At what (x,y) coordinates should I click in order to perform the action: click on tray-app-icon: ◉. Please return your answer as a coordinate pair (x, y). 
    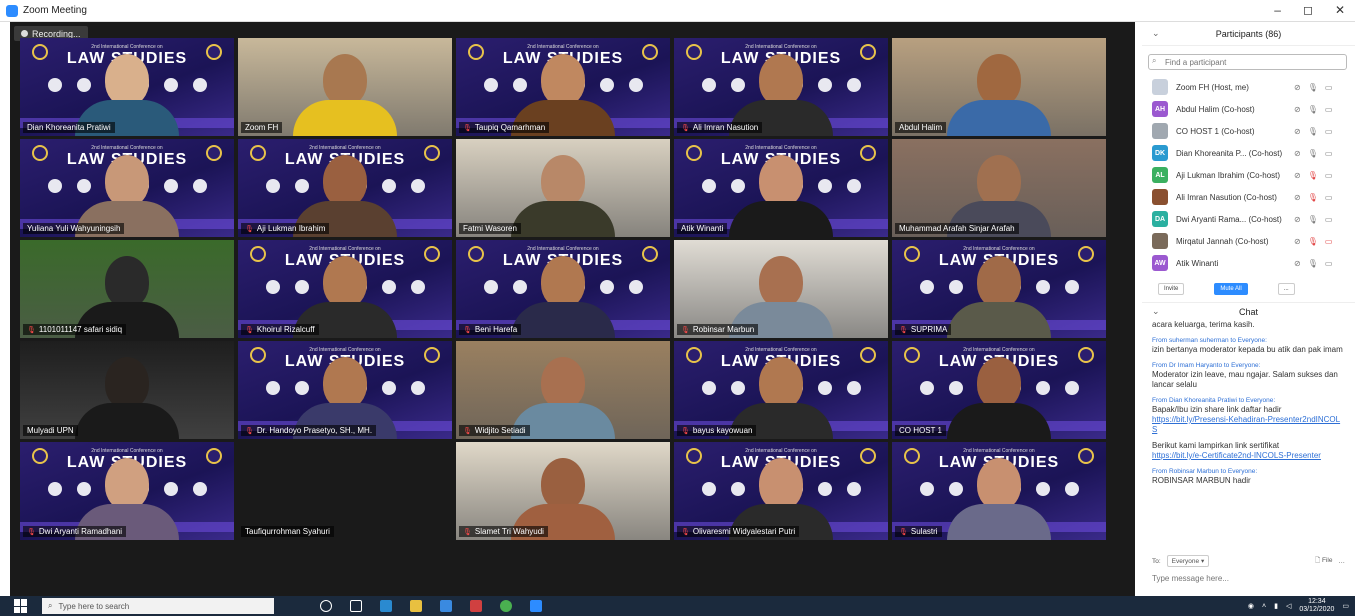
    Looking at the image, I should click on (1251, 606).